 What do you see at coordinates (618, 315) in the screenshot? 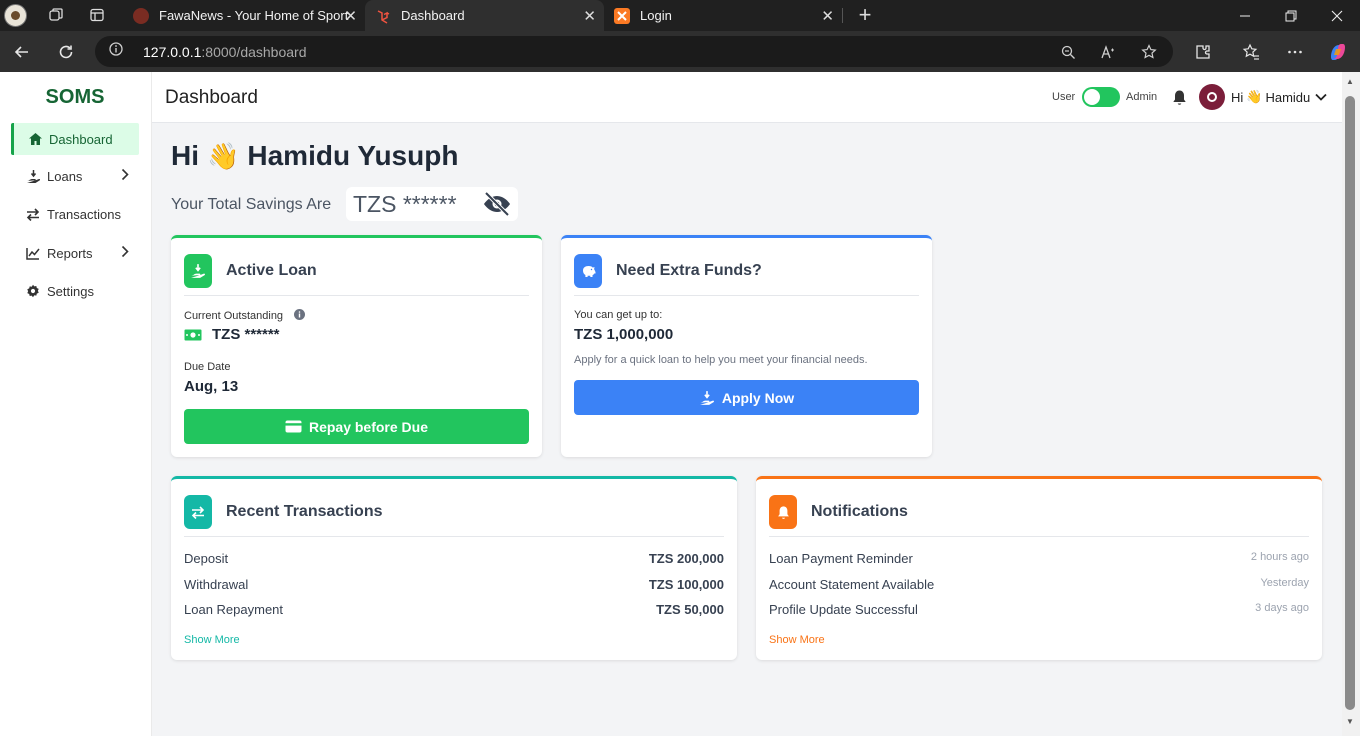
I see `loan-limit-label: You can get up to:` at bounding box center [618, 315].